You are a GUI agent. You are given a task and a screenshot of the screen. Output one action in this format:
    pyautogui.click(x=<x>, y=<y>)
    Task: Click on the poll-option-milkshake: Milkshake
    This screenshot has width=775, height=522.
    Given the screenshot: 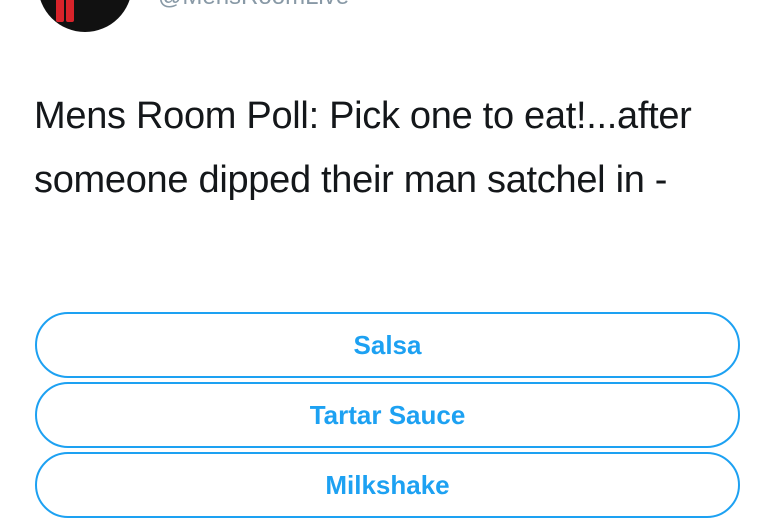 What is the action you would take?
    pyautogui.click(x=387, y=485)
    